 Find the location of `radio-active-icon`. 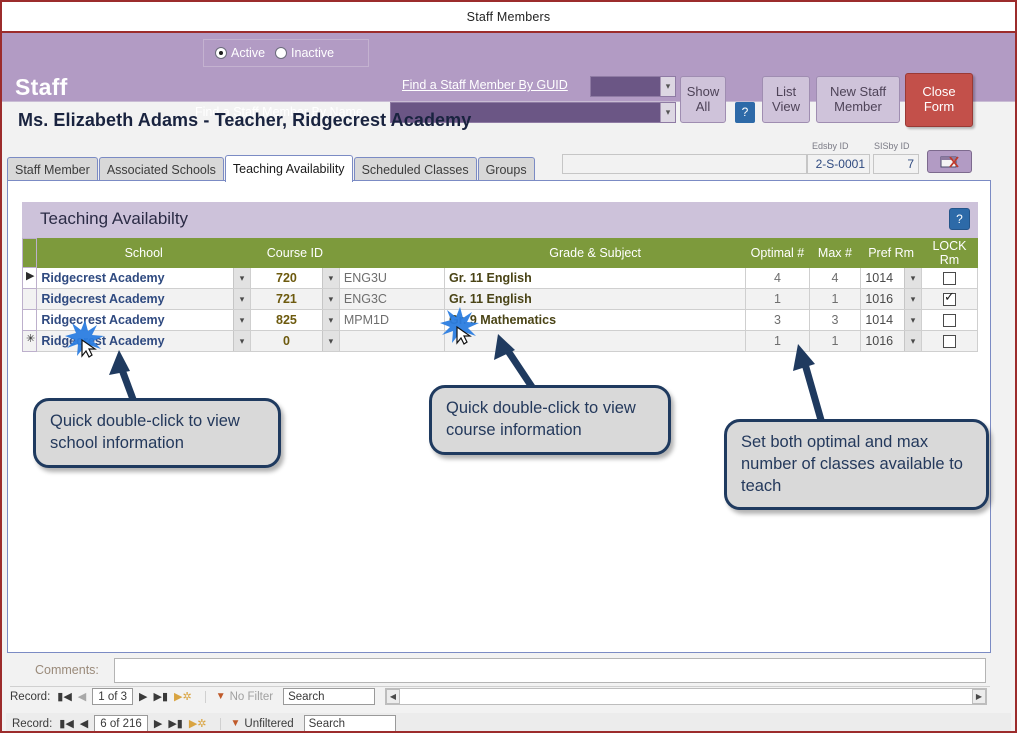

radio-active-icon is located at coordinates (221, 53).